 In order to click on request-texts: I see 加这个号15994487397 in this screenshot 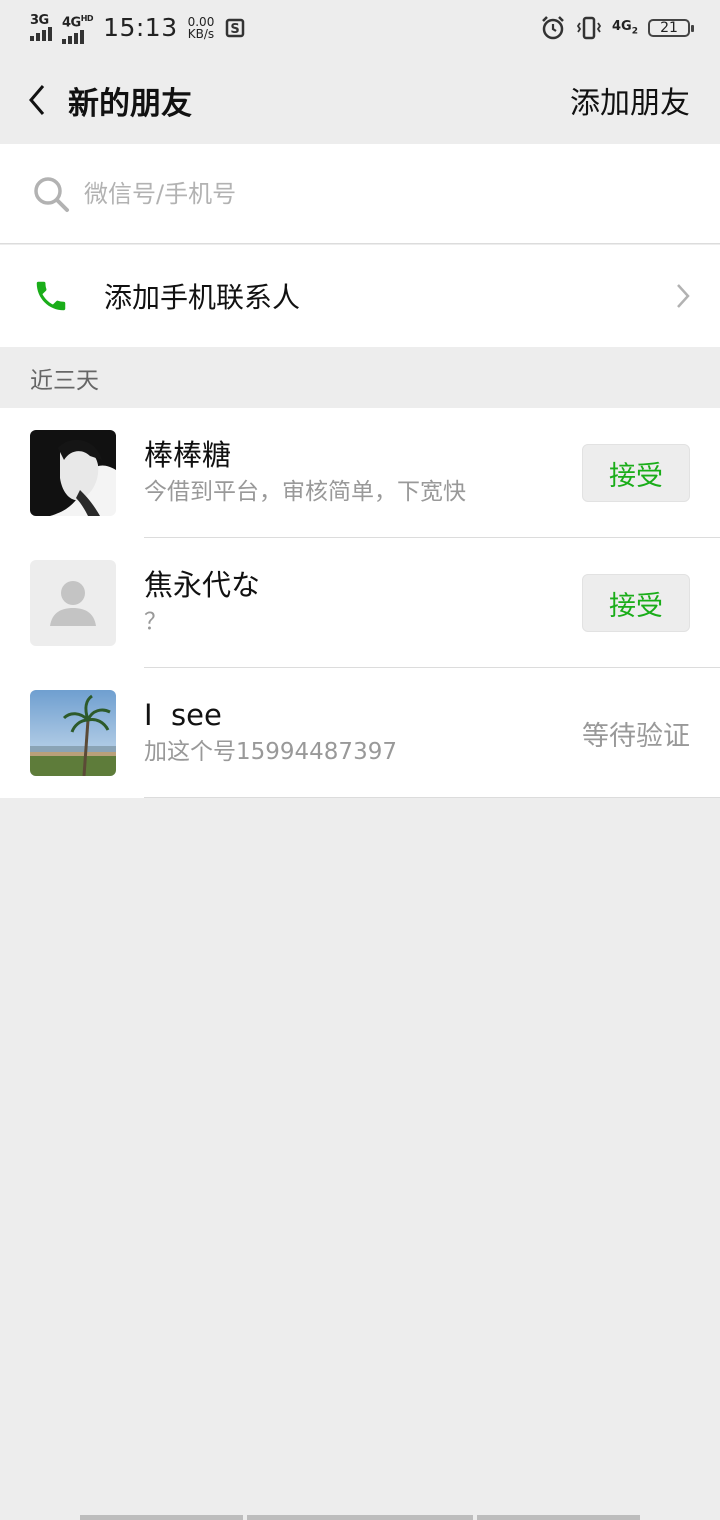, I will do `click(363, 733)`.